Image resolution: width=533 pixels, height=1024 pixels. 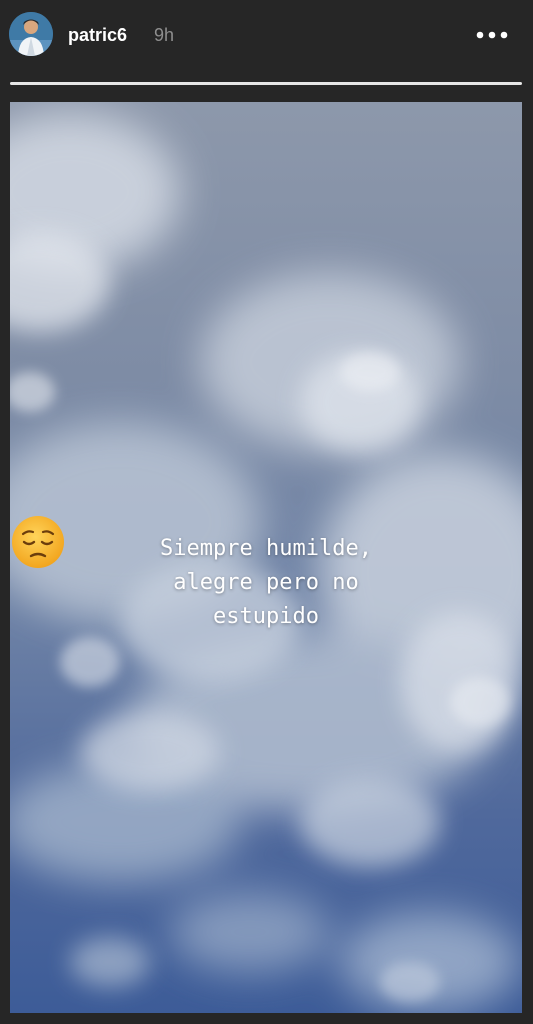 I want to click on timestamp: 9h, so click(x=164, y=35).